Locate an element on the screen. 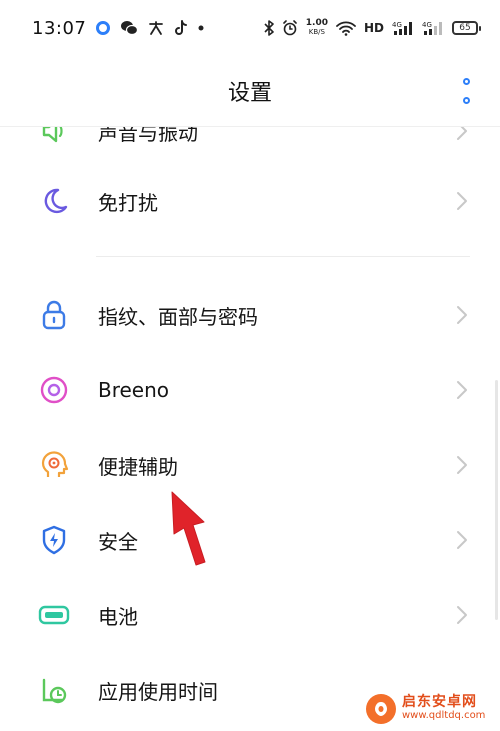  watermark-url: www.qdltdq.com is located at coordinates (444, 715).